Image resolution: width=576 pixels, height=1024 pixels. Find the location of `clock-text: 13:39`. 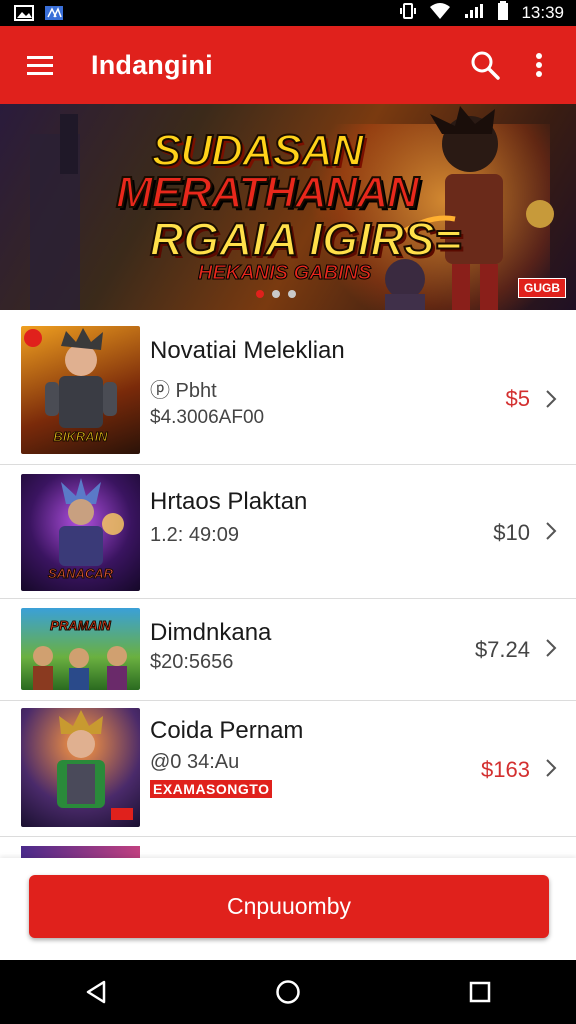

clock-text: 13:39 is located at coordinates (542, 12).